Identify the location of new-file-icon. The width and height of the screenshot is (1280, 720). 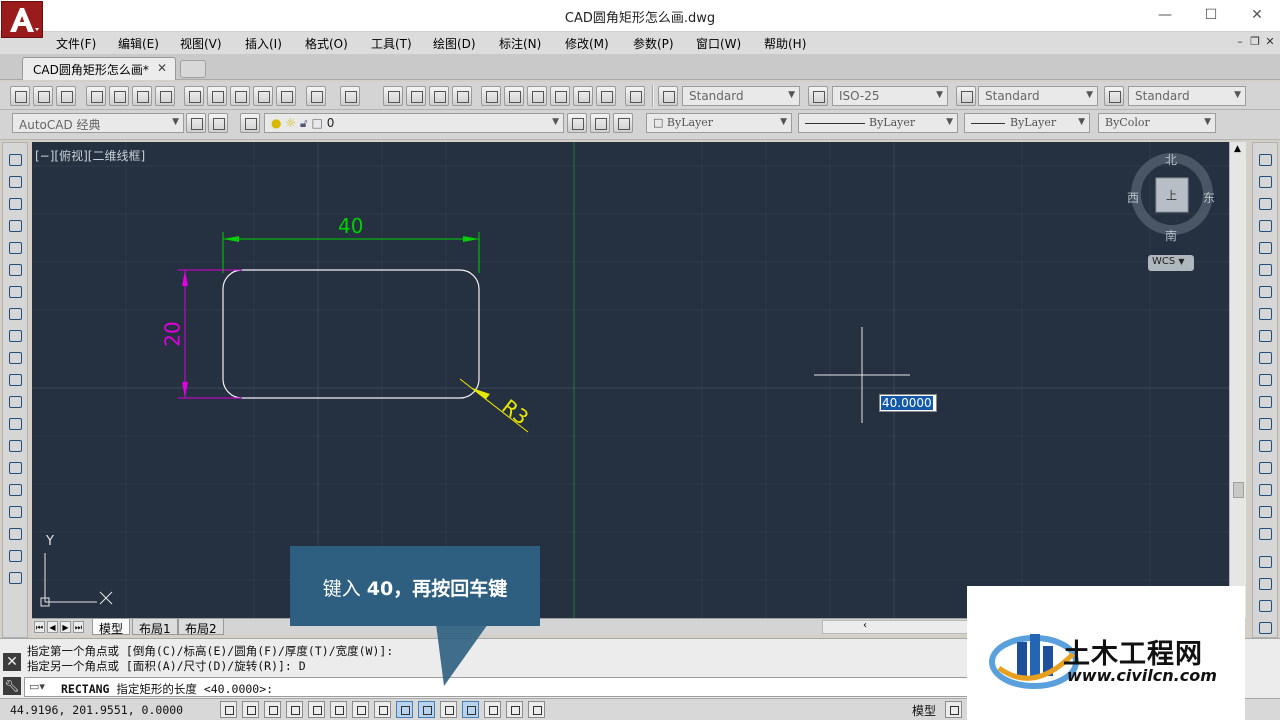
(20, 96).